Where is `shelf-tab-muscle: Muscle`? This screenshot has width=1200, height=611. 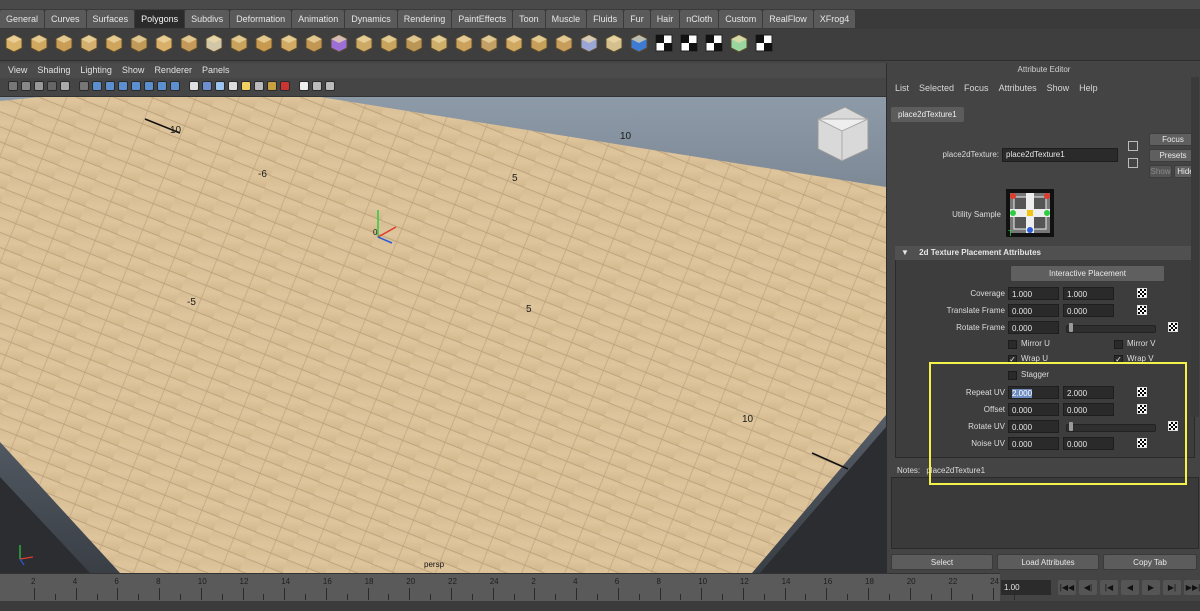 shelf-tab-muscle: Muscle is located at coordinates (566, 19).